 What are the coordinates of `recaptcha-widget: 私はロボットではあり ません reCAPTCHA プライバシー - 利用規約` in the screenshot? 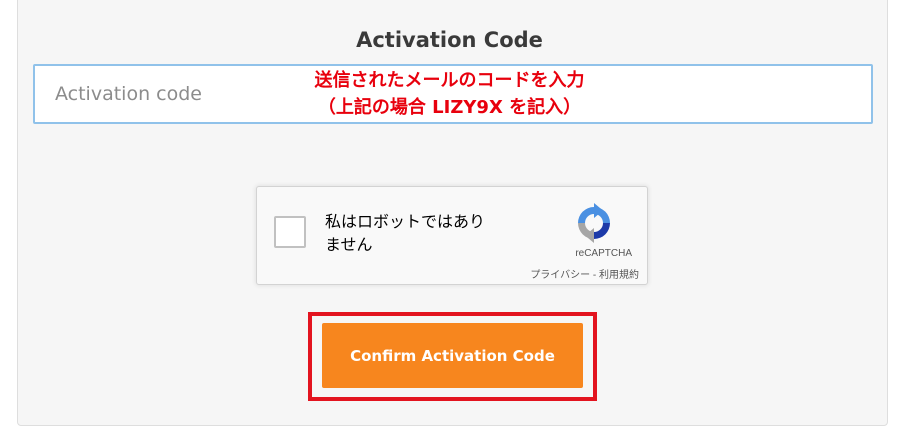 It's located at (452, 235).